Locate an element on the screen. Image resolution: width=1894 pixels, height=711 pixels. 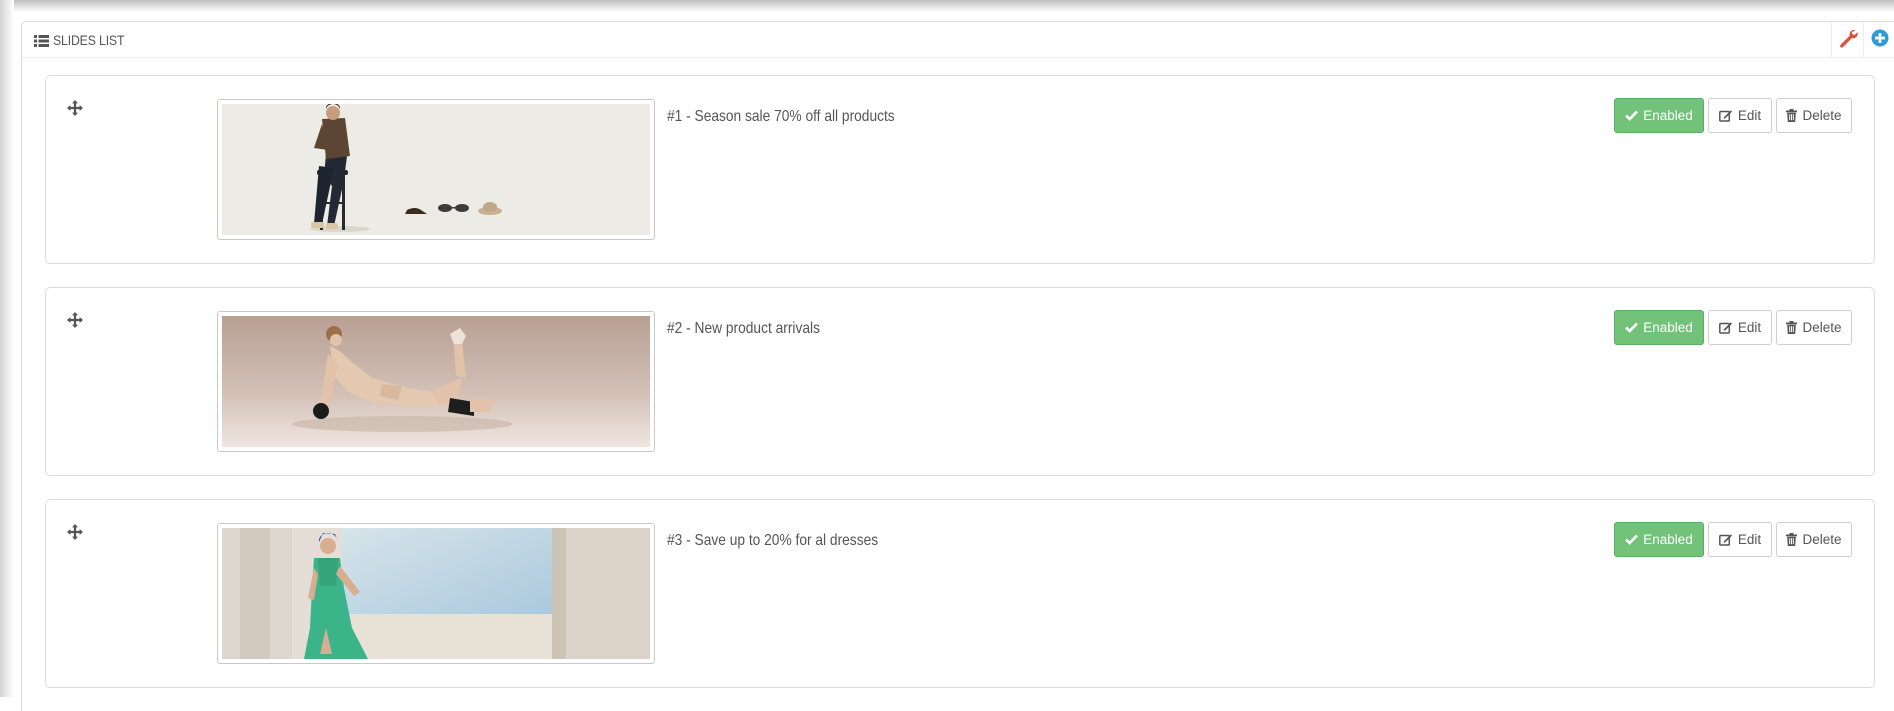
panel-heading: SLIDES LIST is located at coordinates (958, 40).